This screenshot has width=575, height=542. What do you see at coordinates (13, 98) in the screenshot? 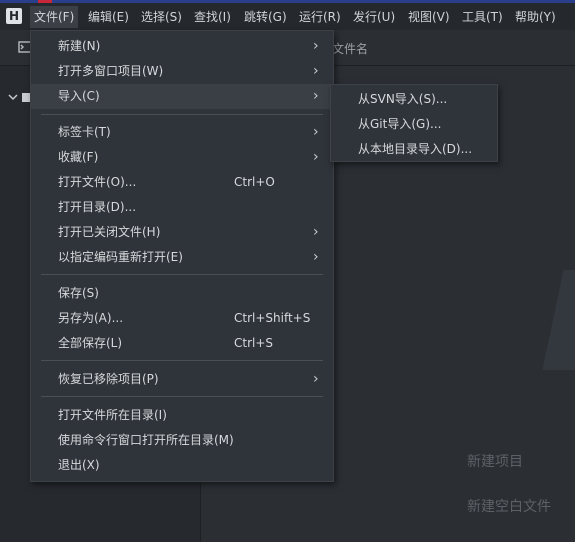
I see `chevron-down-icon` at bounding box center [13, 98].